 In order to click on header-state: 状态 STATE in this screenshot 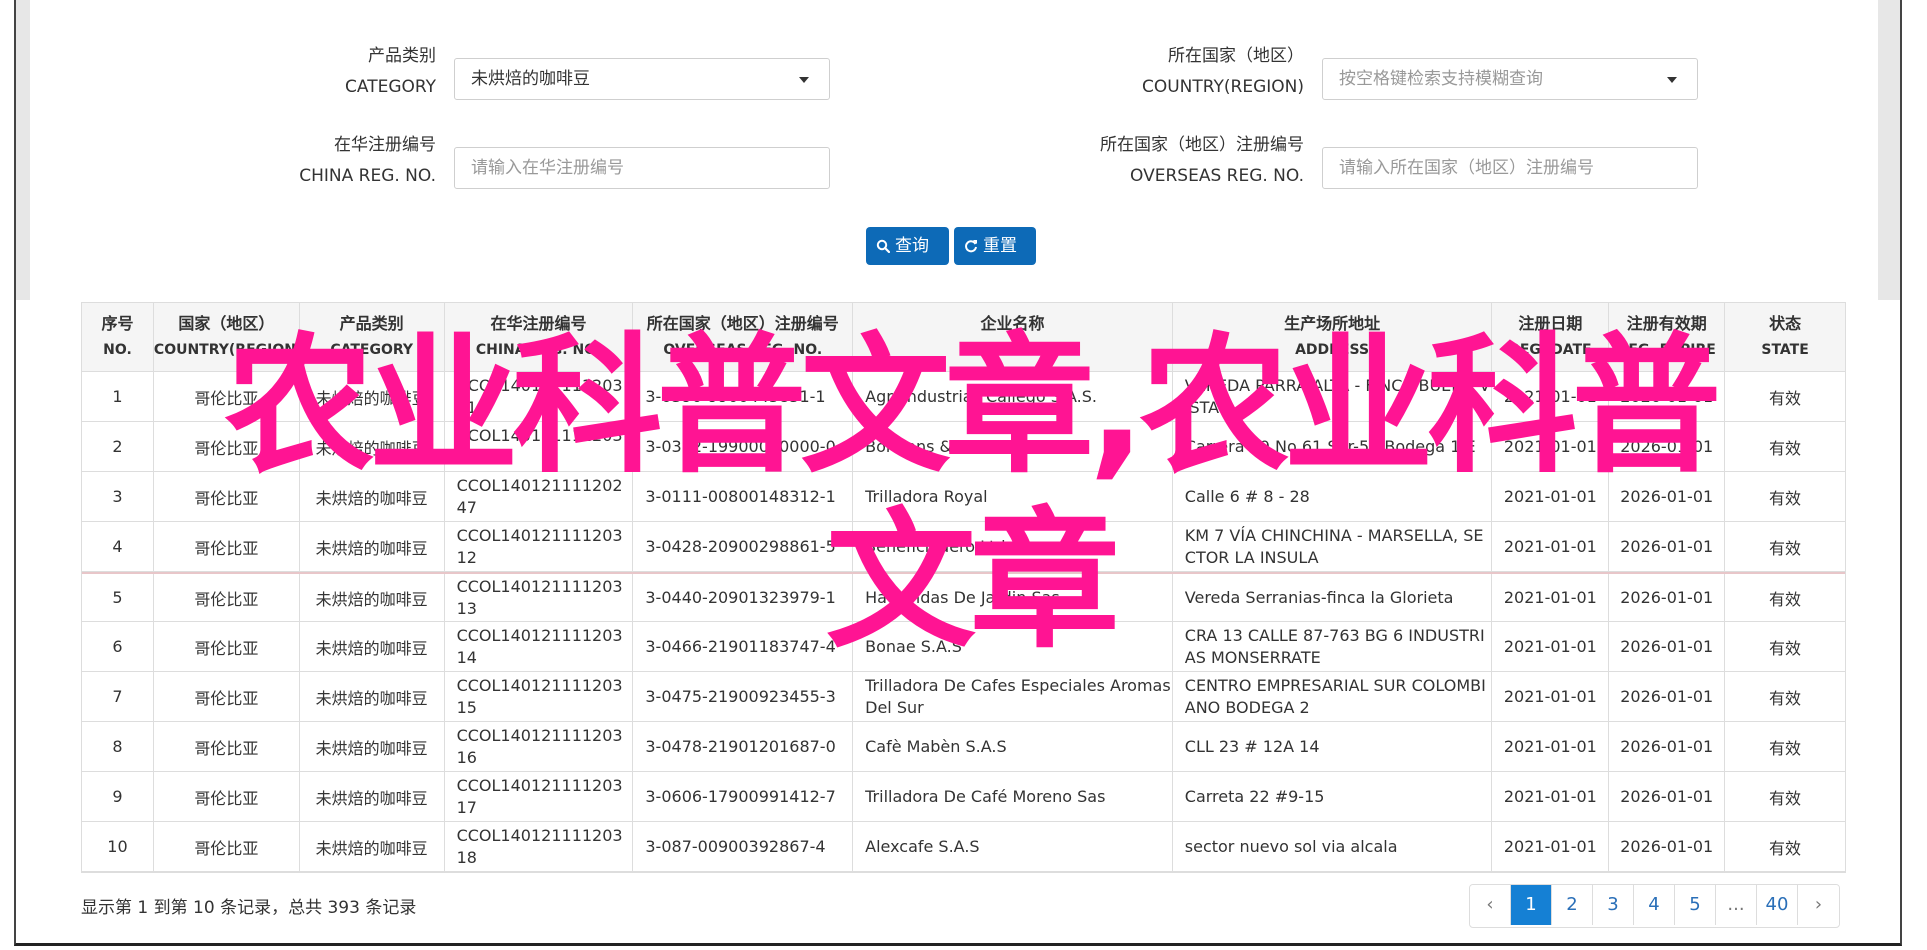, I will do `click(1785, 337)`.